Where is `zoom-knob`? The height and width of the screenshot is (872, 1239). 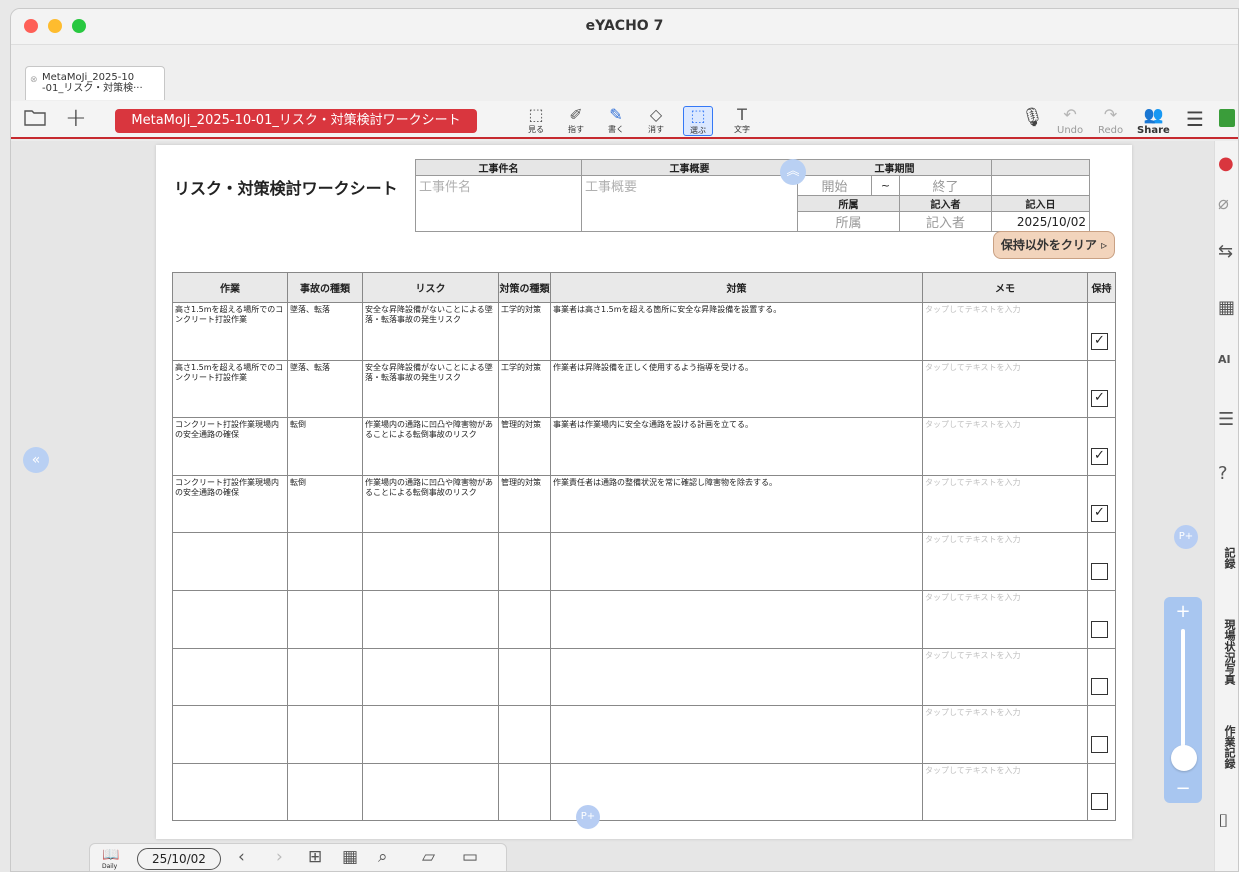 zoom-knob is located at coordinates (1184, 758).